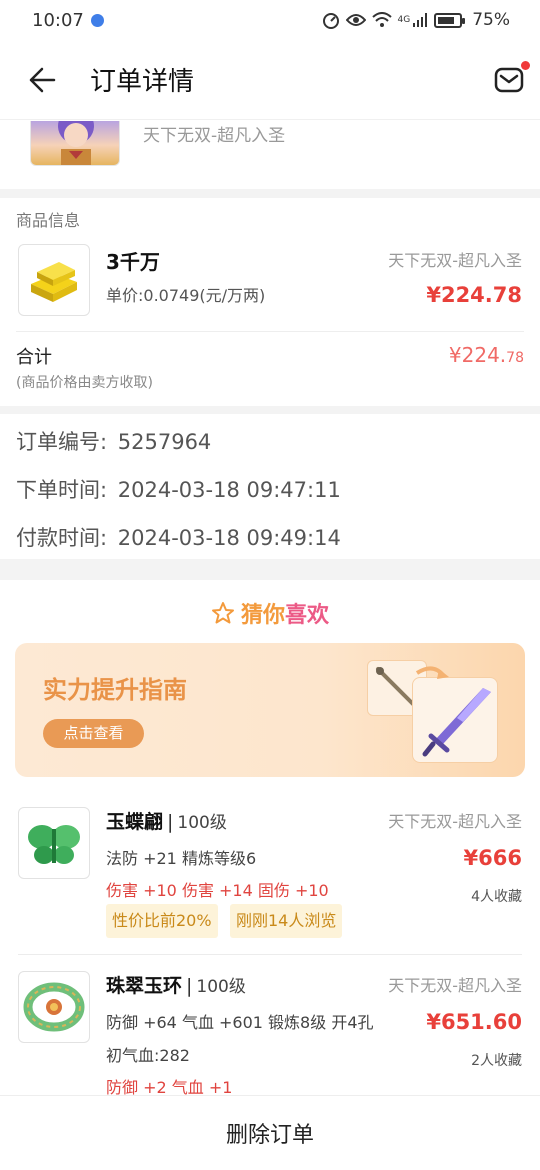 The width and height of the screenshot is (540, 1170). I want to click on network-label: 4G, so click(404, 20).